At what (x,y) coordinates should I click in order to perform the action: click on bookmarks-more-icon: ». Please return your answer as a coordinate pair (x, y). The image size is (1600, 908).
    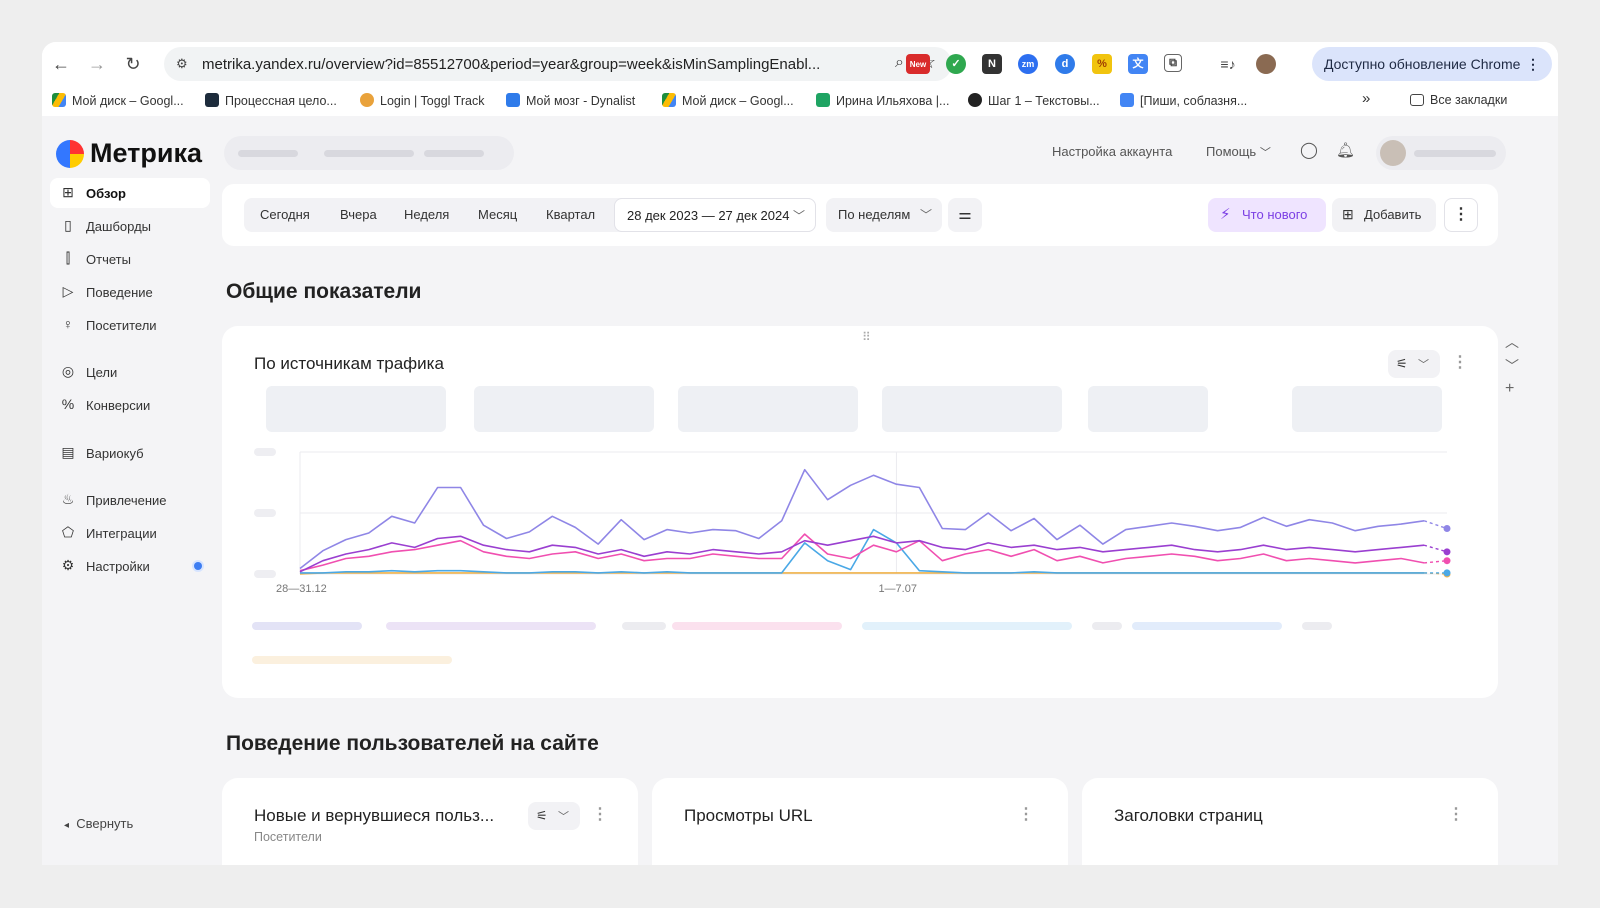
    Looking at the image, I should click on (1366, 98).